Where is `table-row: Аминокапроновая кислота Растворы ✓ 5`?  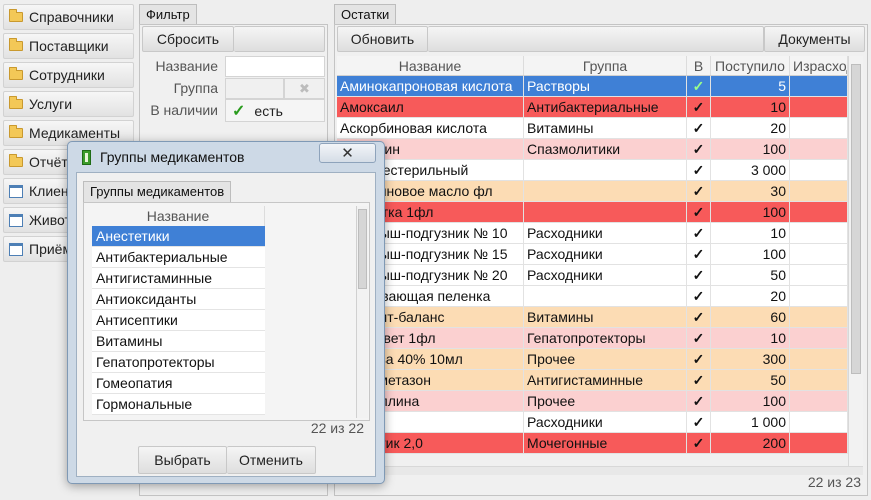 table-row: Аминокапроновая кислота Растворы ✓ 5 is located at coordinates (592, 86).